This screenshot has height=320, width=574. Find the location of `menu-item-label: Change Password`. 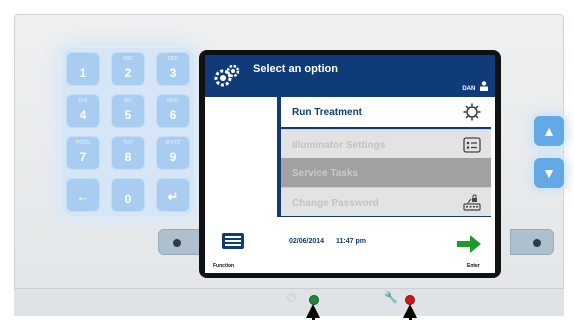

menu-item-label: Change Password is located at coordinates (335, 203).